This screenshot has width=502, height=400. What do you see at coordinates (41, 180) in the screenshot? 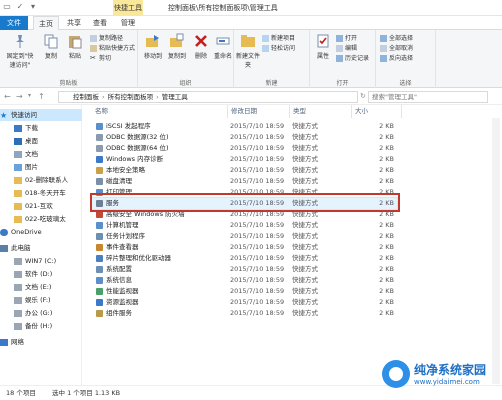
I see `nav-folder-1: 02-删除联系人` at bounding box center [41, 180].